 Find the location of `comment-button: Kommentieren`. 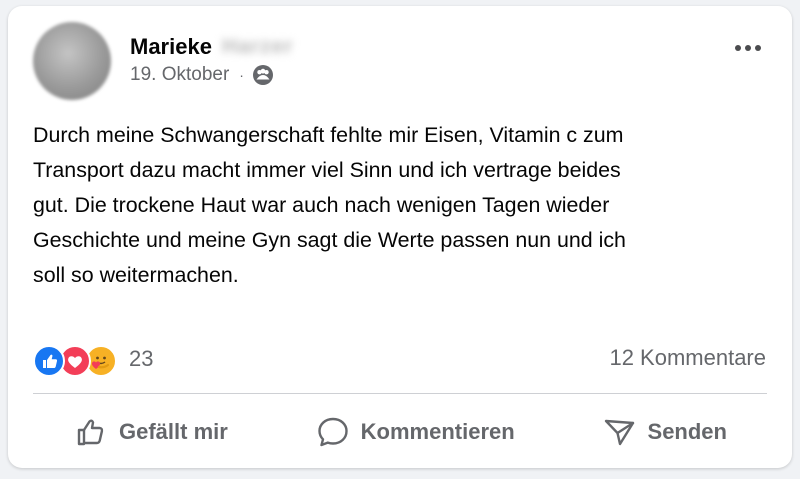

comment-button: Kommentieren is located at coordinates (415, 432).